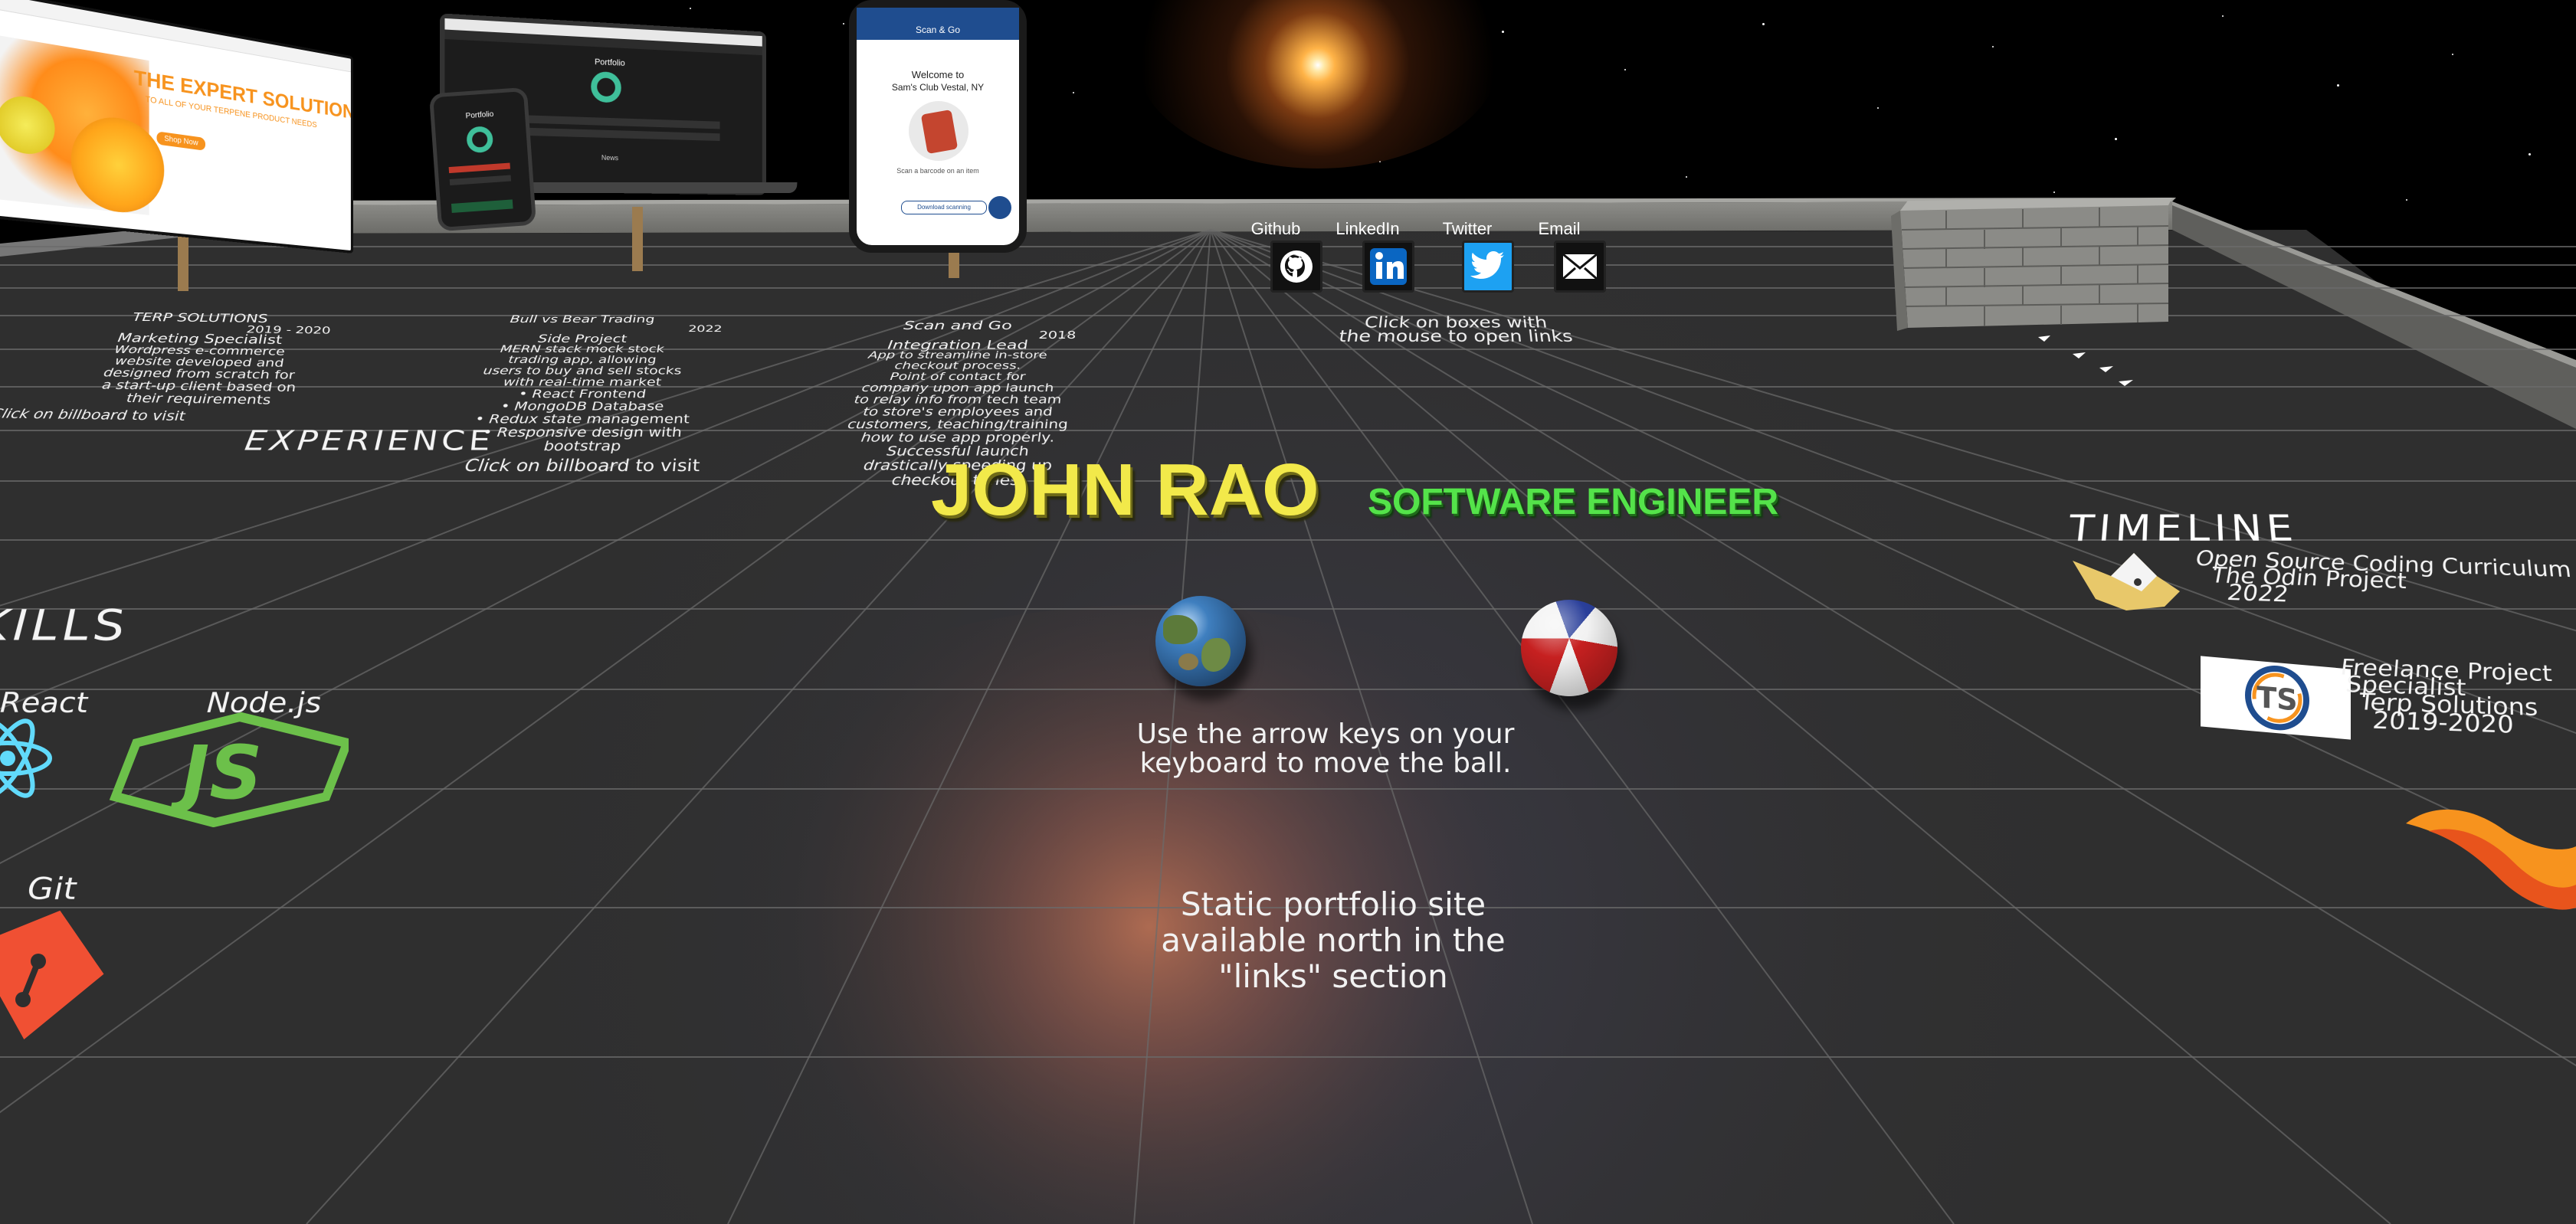 The height and width of the screenshot is (1224, 2576). I want to click on link-label: Github, so click(1275, 228).